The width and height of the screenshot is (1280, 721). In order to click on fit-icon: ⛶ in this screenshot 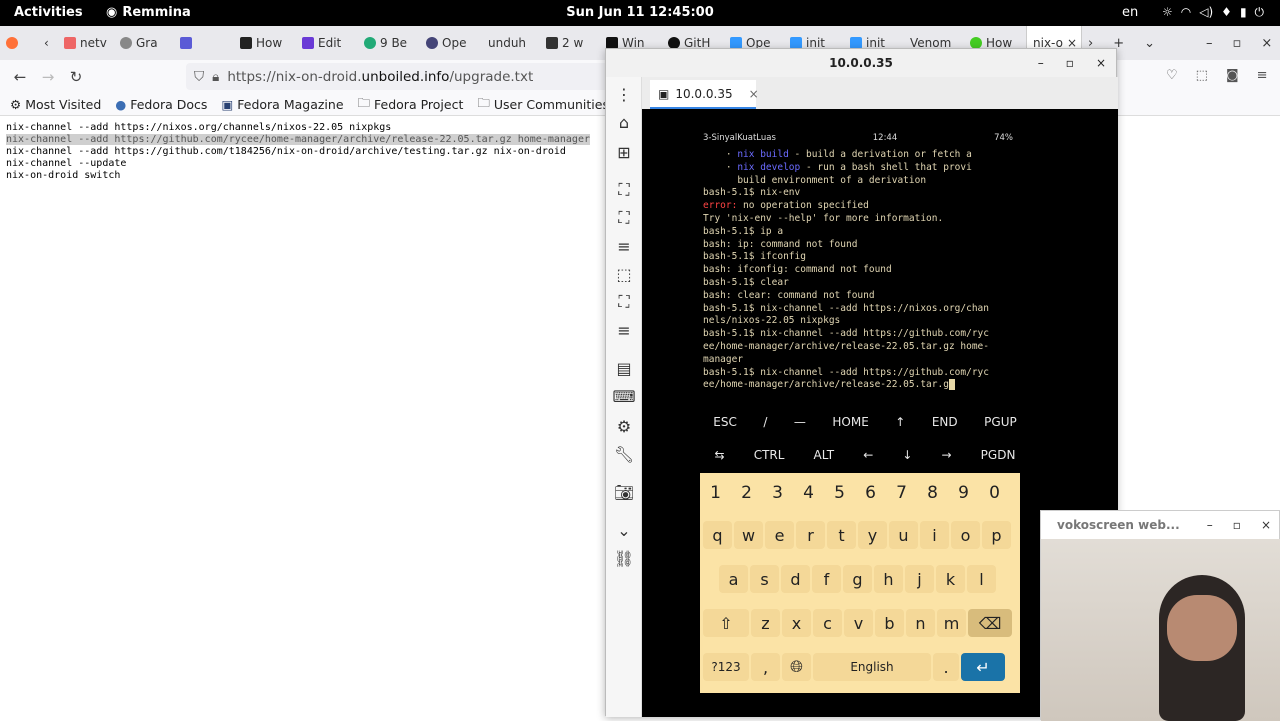, I will do `click(624, 218)`.